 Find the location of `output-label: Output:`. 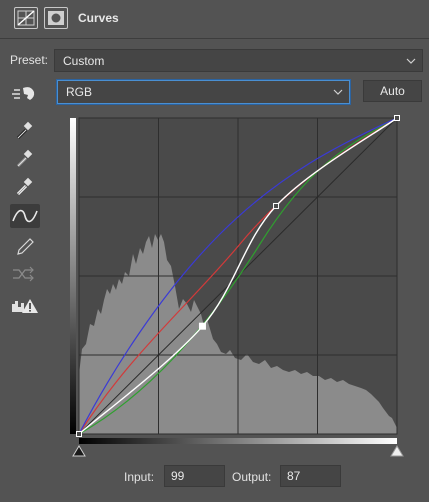

output-label: Output: is located at coordinates (252, 477).